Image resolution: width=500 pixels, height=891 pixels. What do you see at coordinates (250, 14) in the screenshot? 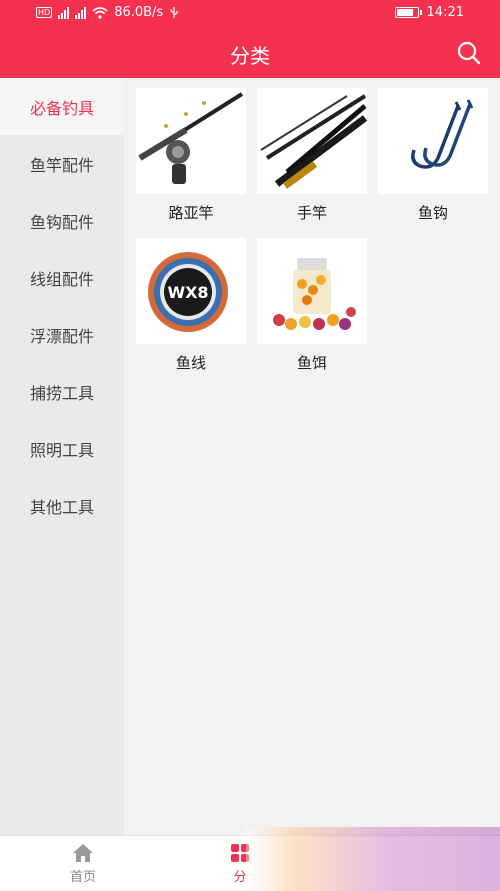
I see `status-bar: HD 86.0B/s 14:21` at bounding box center [250, 14].